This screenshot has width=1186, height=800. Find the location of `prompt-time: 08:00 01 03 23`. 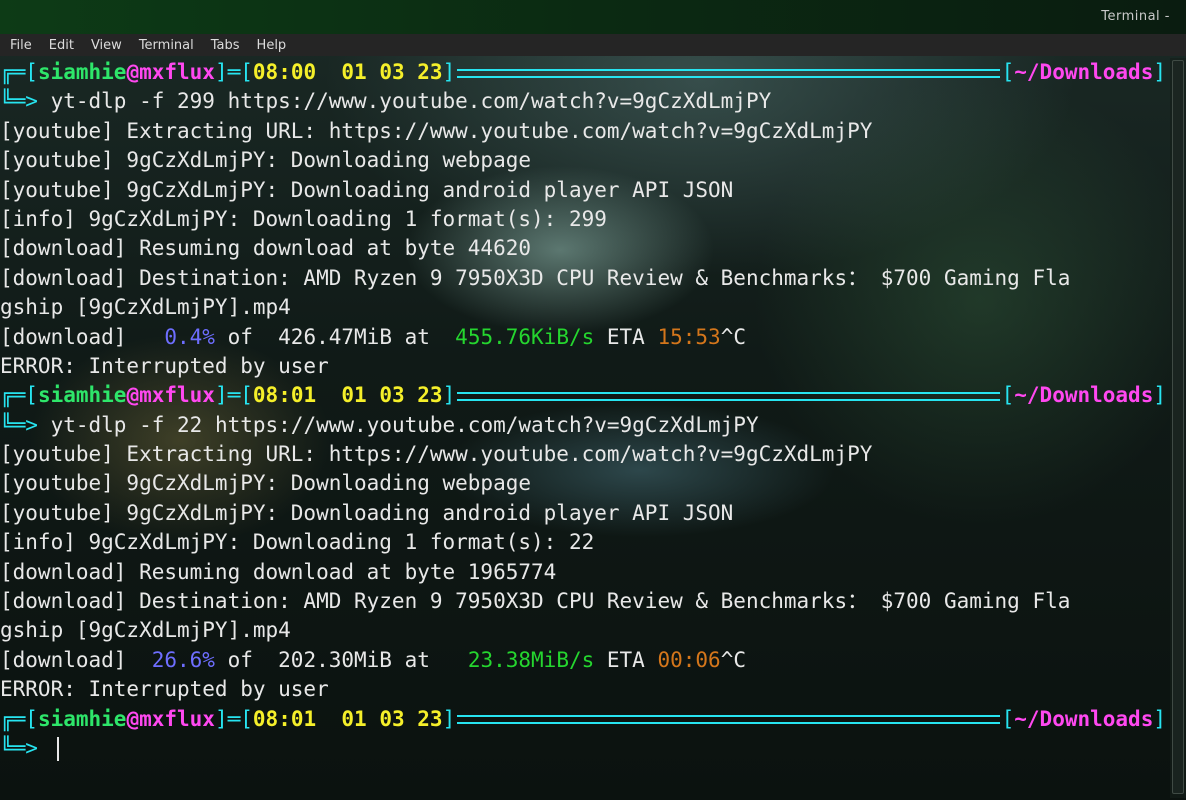

prompt-time: 08:00 01 03 23 is located at coordinates (347, 72).